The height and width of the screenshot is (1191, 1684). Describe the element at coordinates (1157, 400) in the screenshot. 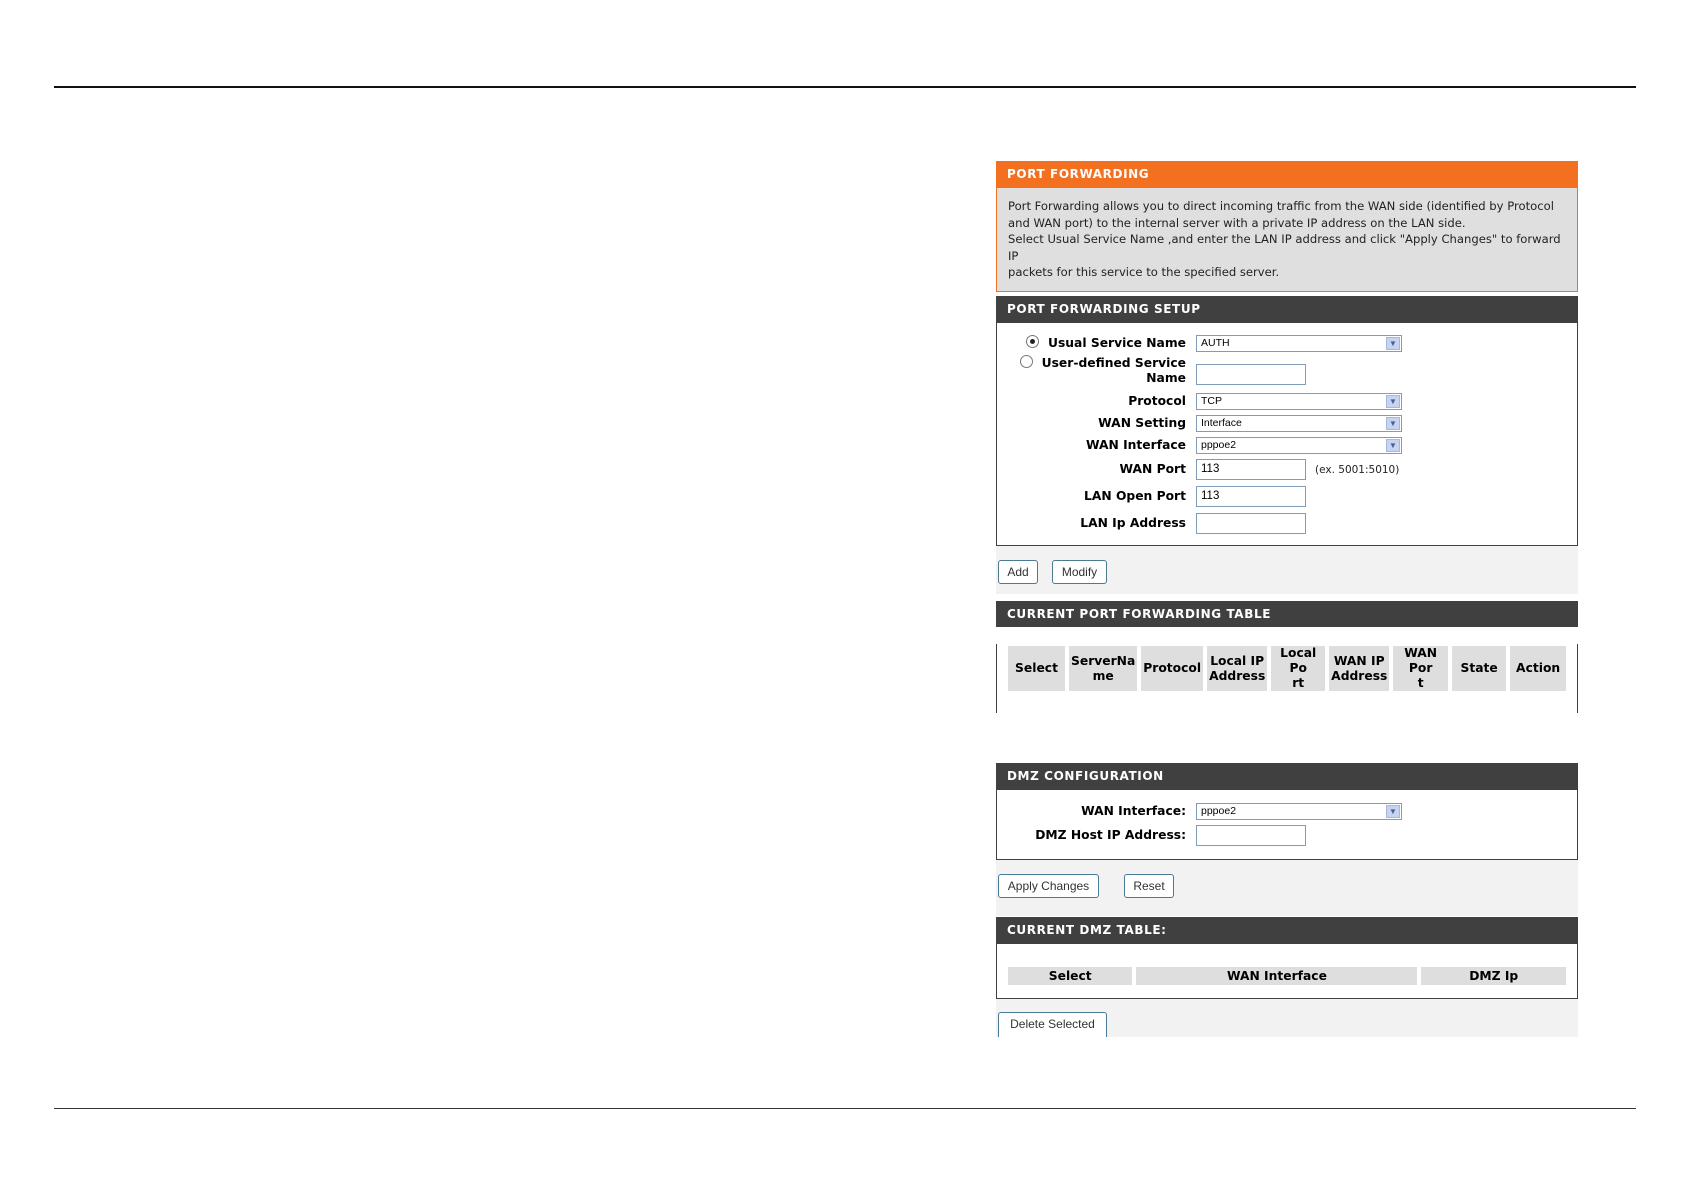

I see `protocol-label: Protocol` at that location.